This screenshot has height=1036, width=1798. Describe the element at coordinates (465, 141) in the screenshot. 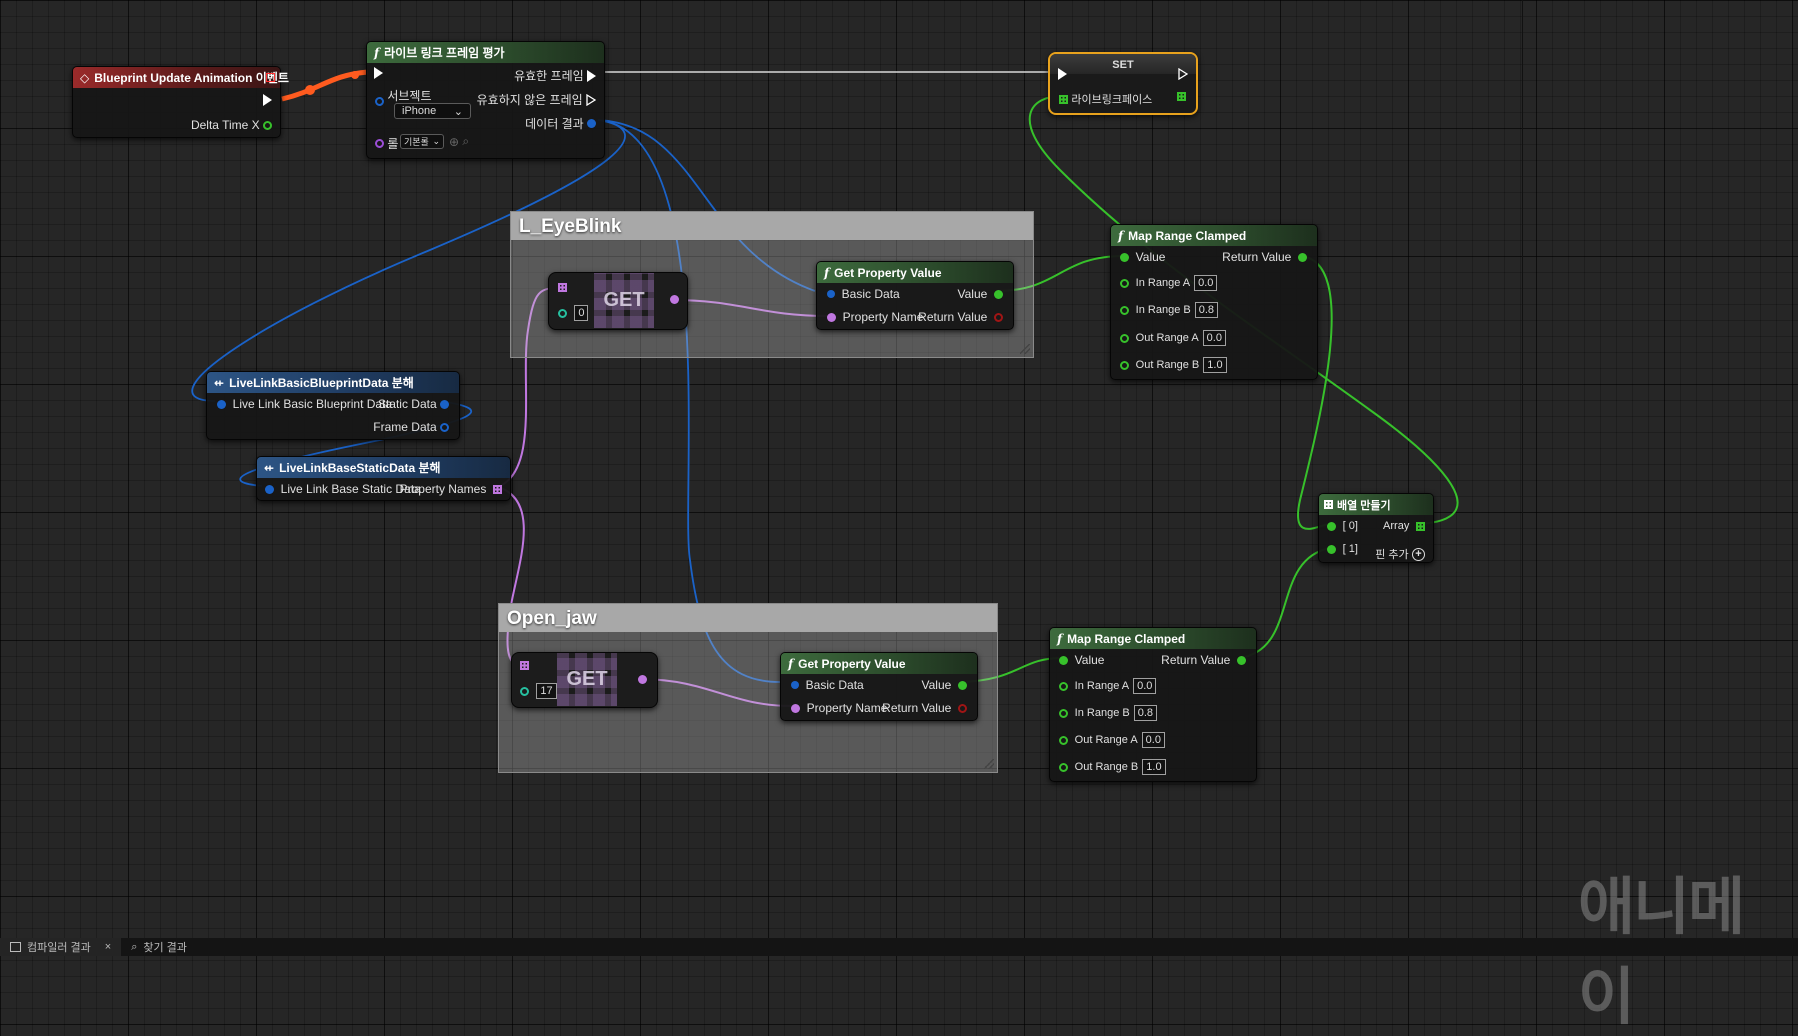

I see `browse-icon: ⌕` at that location.